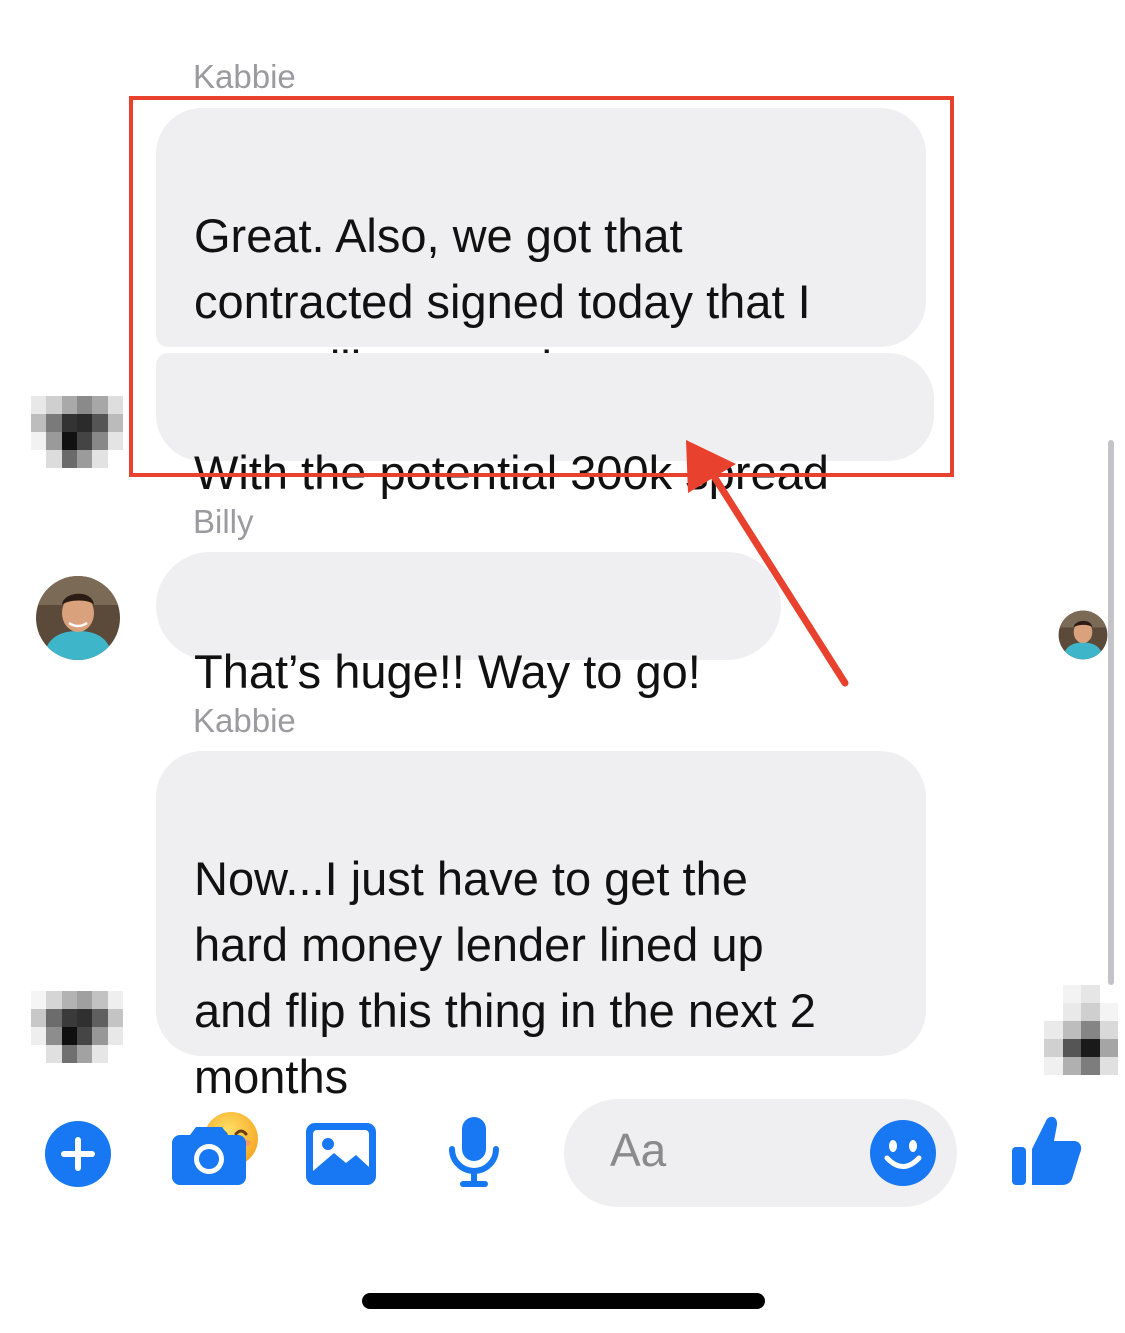 This screenshot has height=1333, width=1125. I want to click on plus-icon, so click(78, 1154).